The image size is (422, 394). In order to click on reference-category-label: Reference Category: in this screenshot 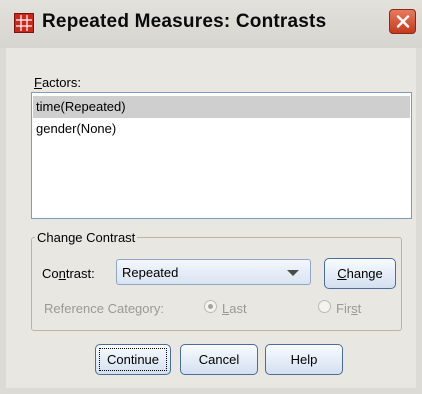, I will do `click(104, 308)`.